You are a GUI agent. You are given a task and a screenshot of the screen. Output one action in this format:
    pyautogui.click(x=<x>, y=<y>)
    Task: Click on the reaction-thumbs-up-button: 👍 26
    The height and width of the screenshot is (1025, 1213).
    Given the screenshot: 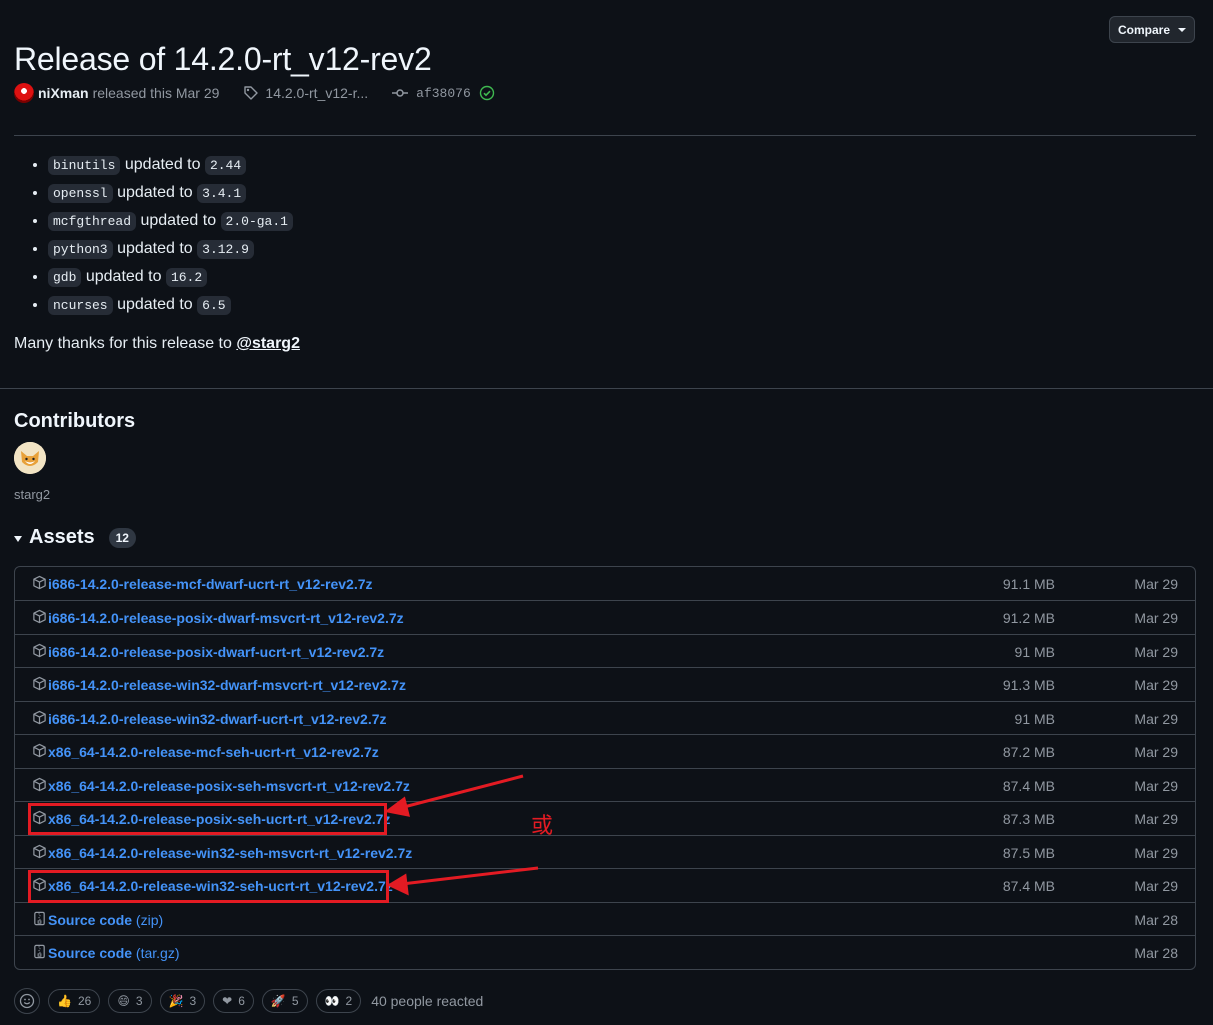 What is the action you would take?
    pyautogui.click(x=74, y=1001)
    